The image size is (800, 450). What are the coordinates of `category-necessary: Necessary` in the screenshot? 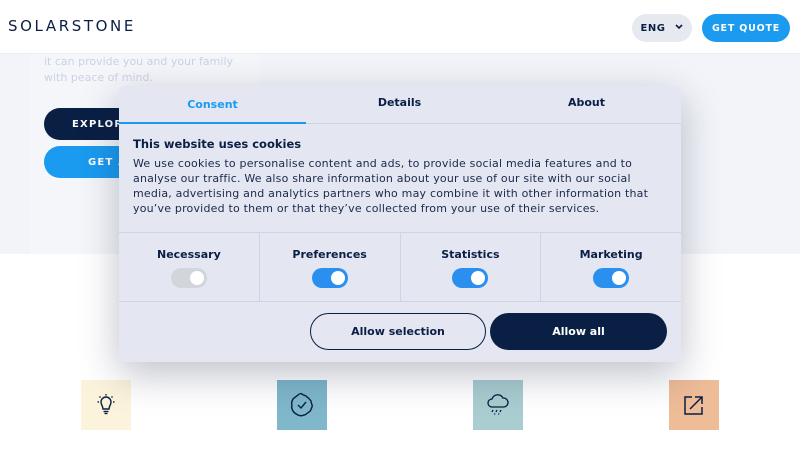 It's located at (189, 267).